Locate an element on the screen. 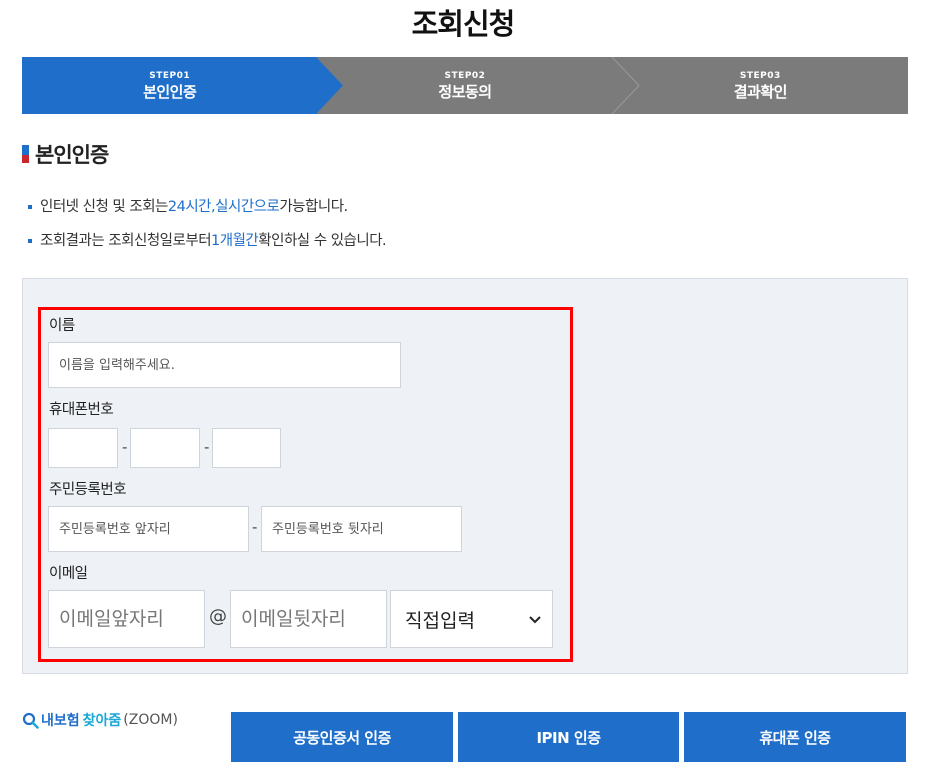 This screenshot has width=926, height=783. email-label: 이메일 is located at coordinates (68, 574).